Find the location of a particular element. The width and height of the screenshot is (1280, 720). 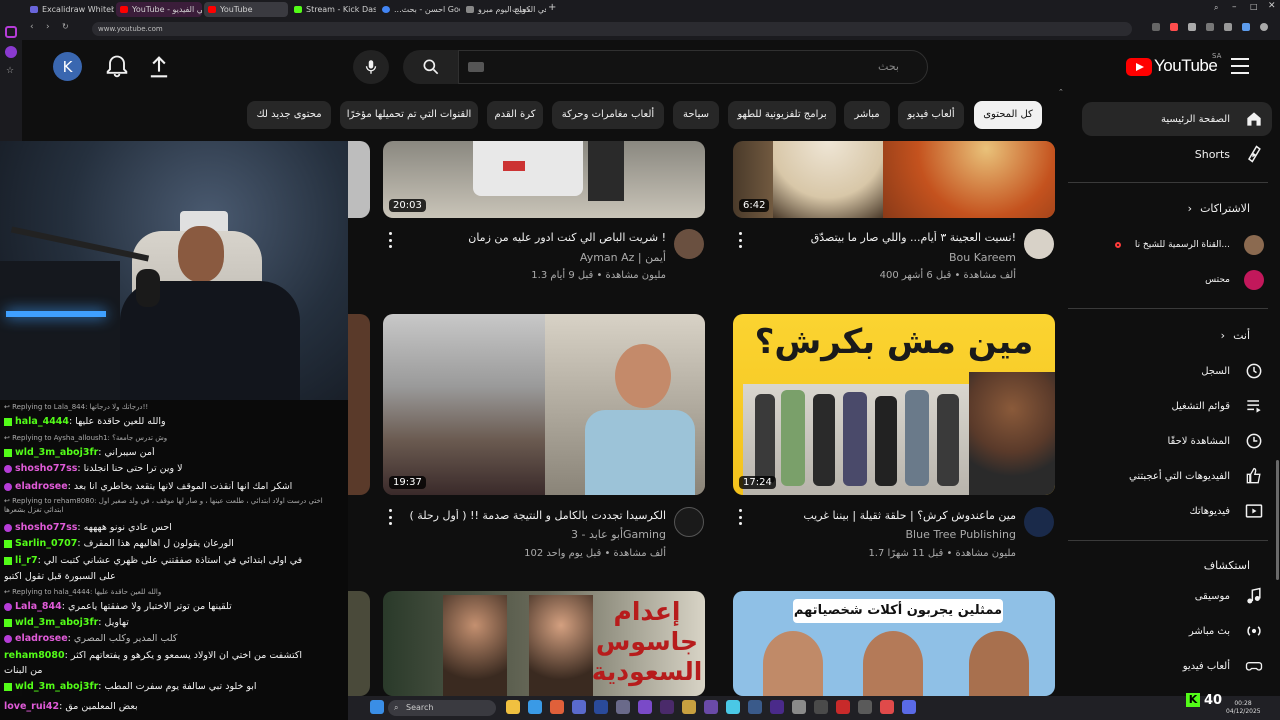

maximize-icon: □ is located at coordinates (1254, 6).